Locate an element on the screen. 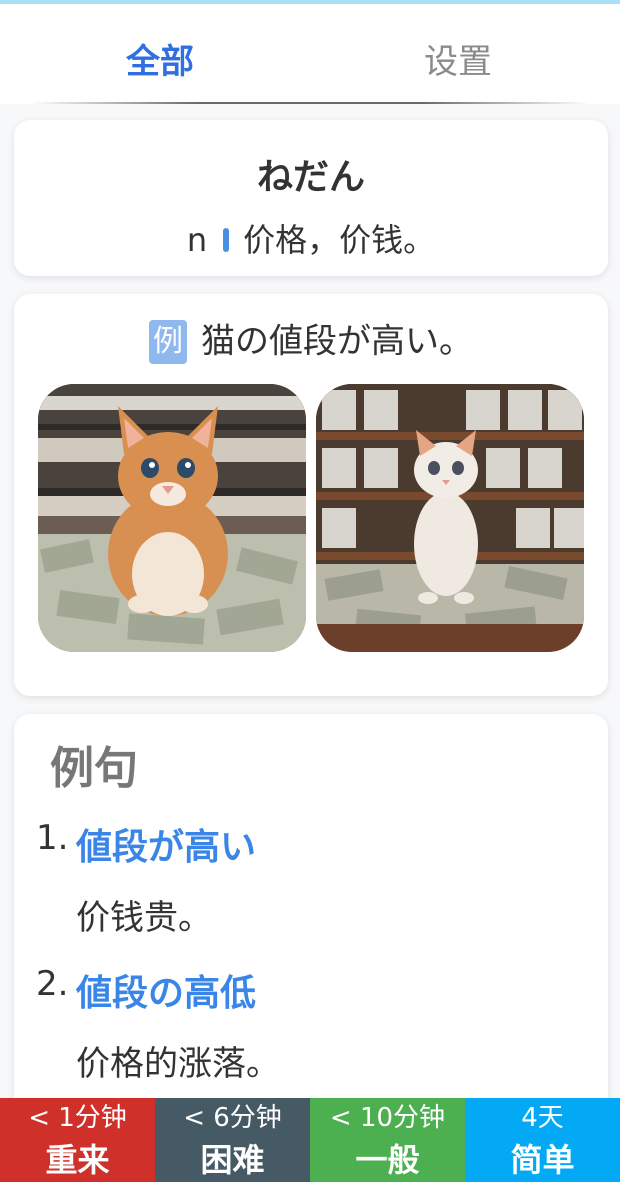  sentence-translation: 价格的涨落。 is located at coordinates (178, 1064).